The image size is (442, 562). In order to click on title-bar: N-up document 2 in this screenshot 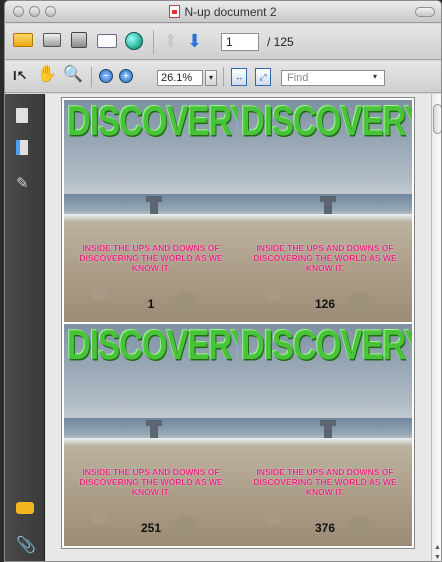, I will do `click(223, 12)`.